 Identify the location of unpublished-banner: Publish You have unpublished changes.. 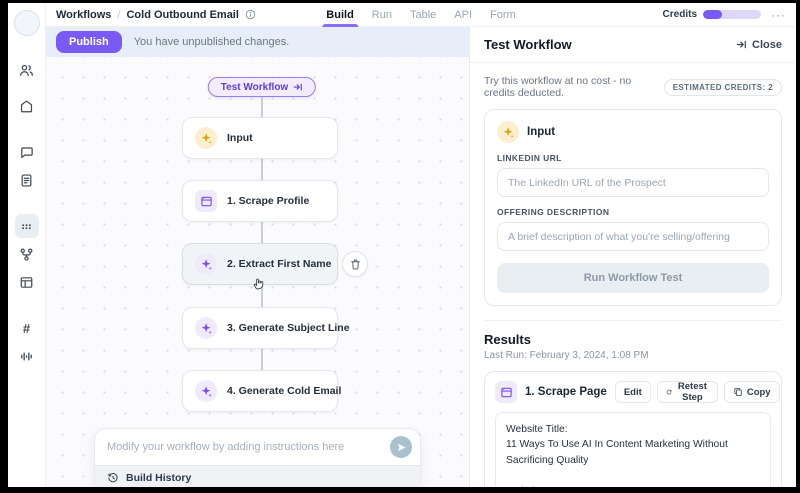
(257, 42).